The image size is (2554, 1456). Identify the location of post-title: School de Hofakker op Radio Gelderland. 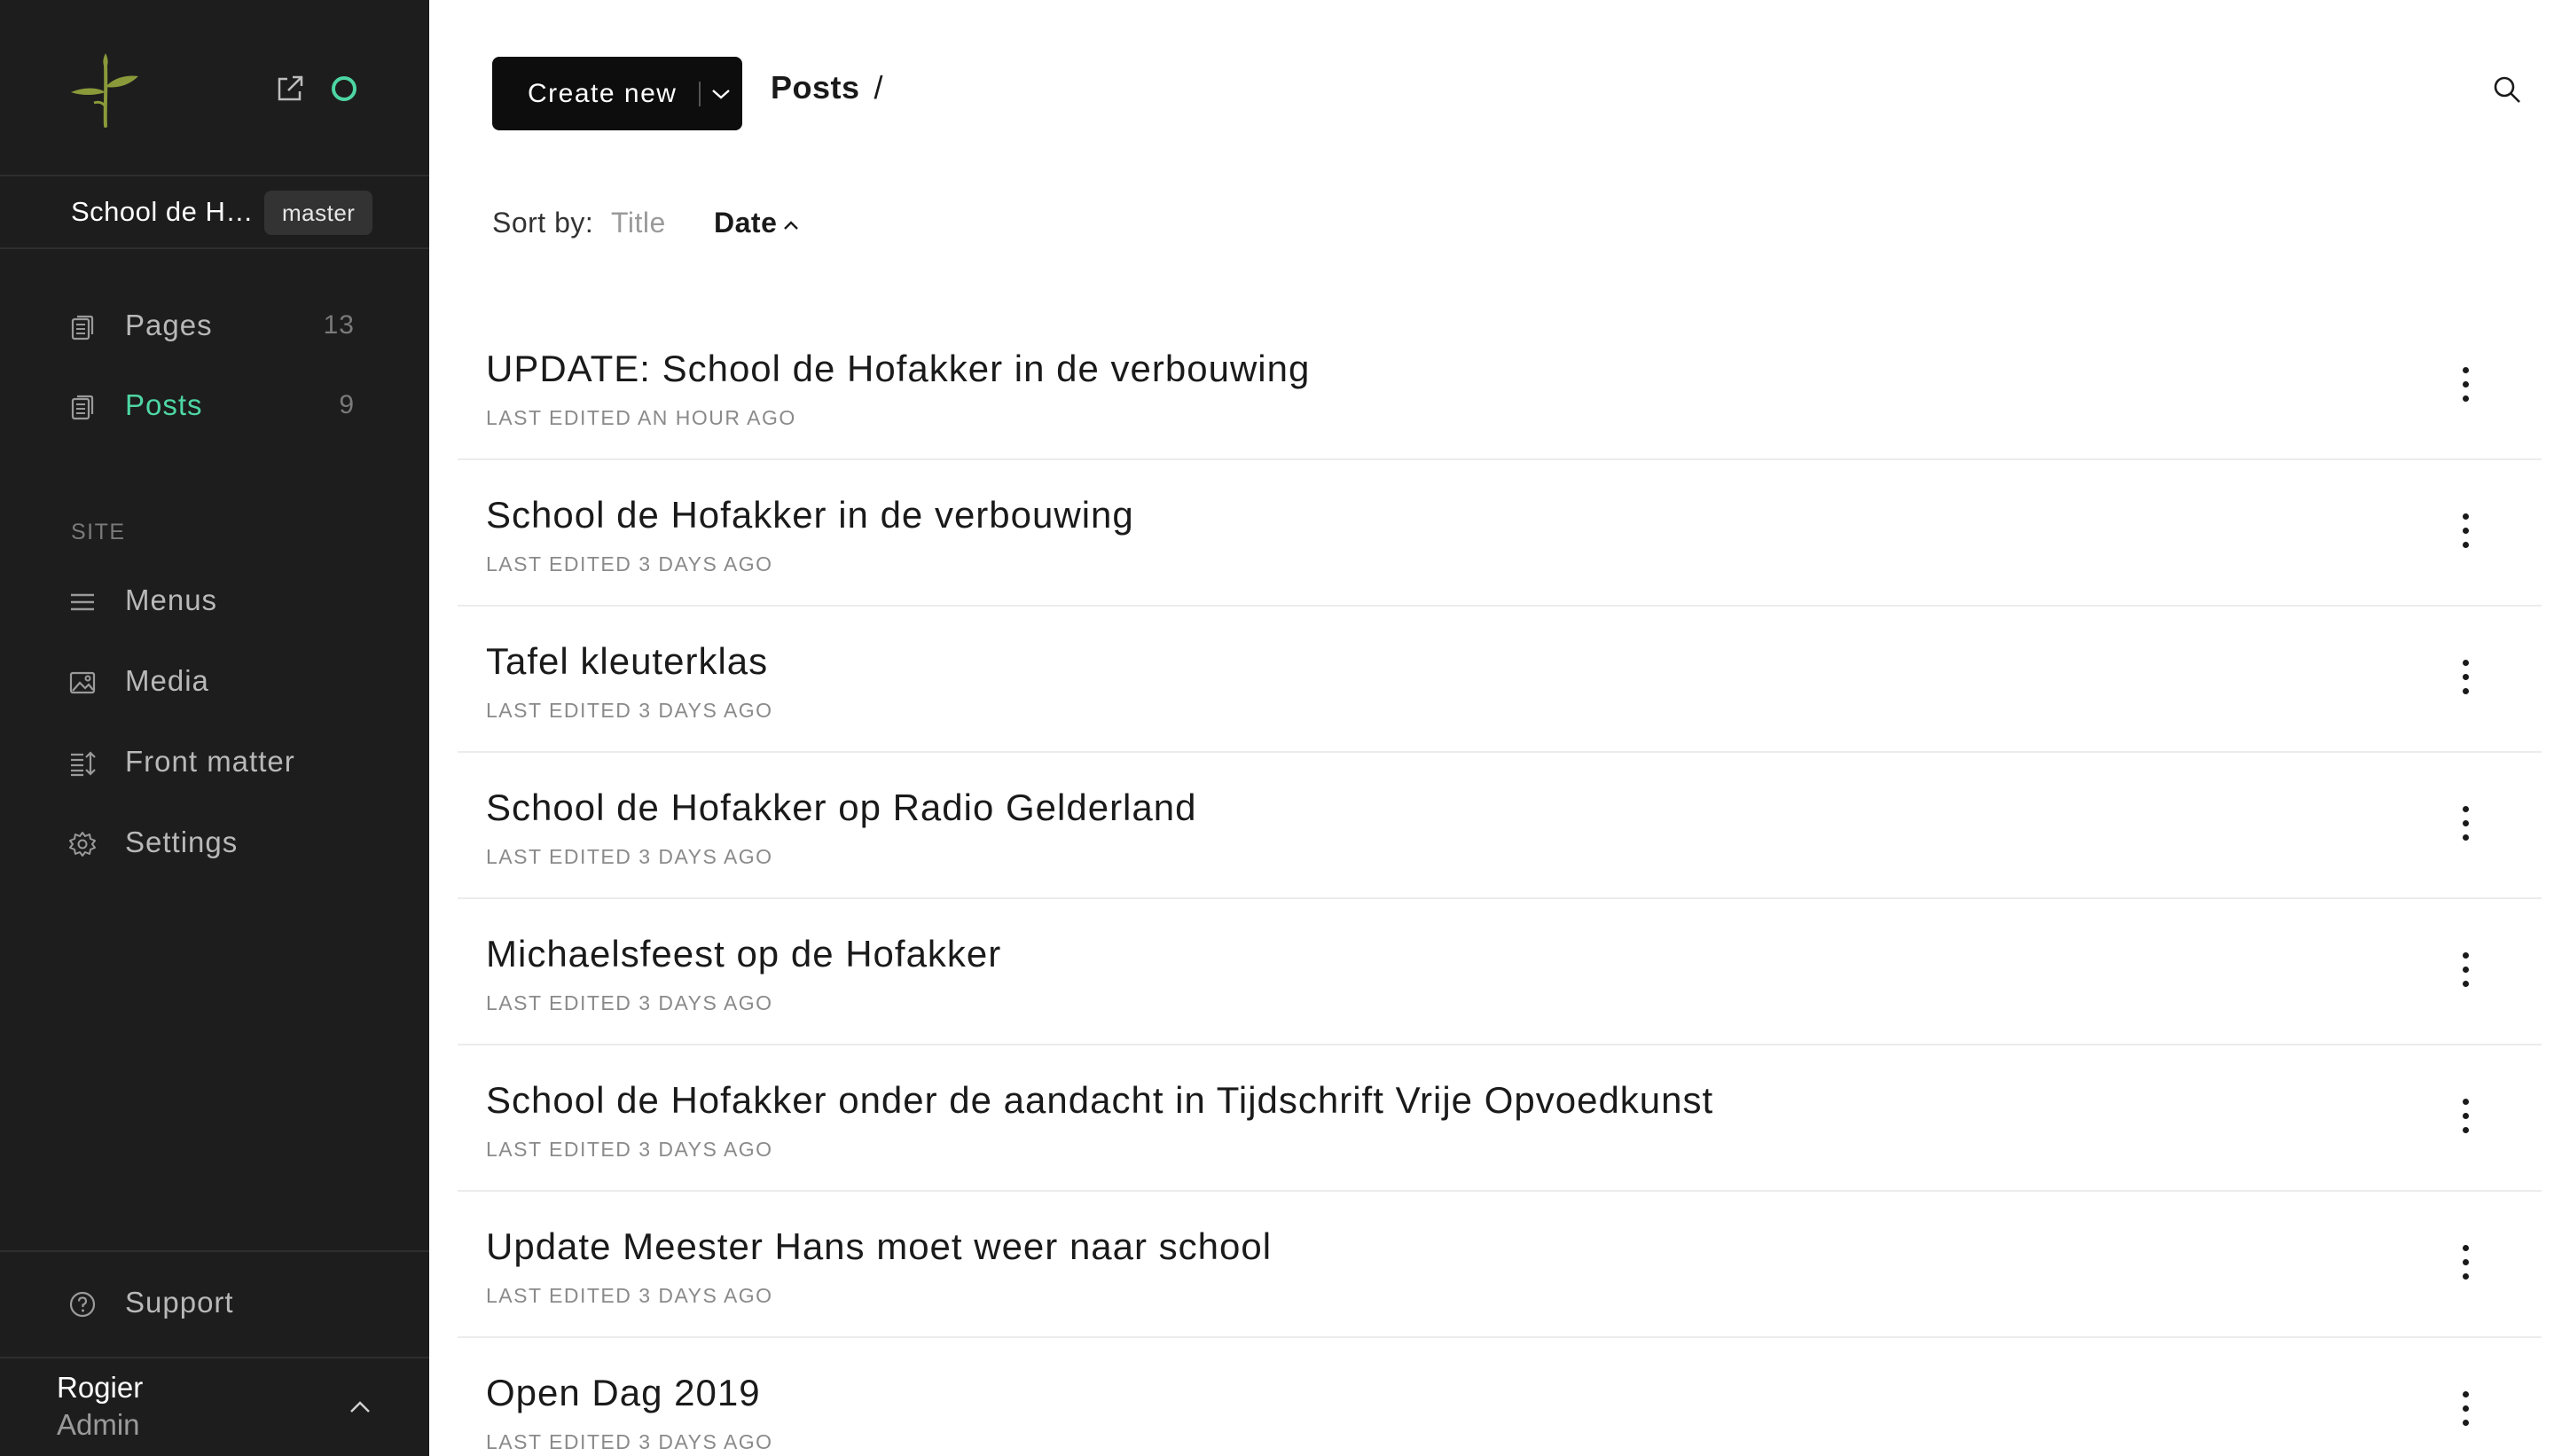
(841, 808).